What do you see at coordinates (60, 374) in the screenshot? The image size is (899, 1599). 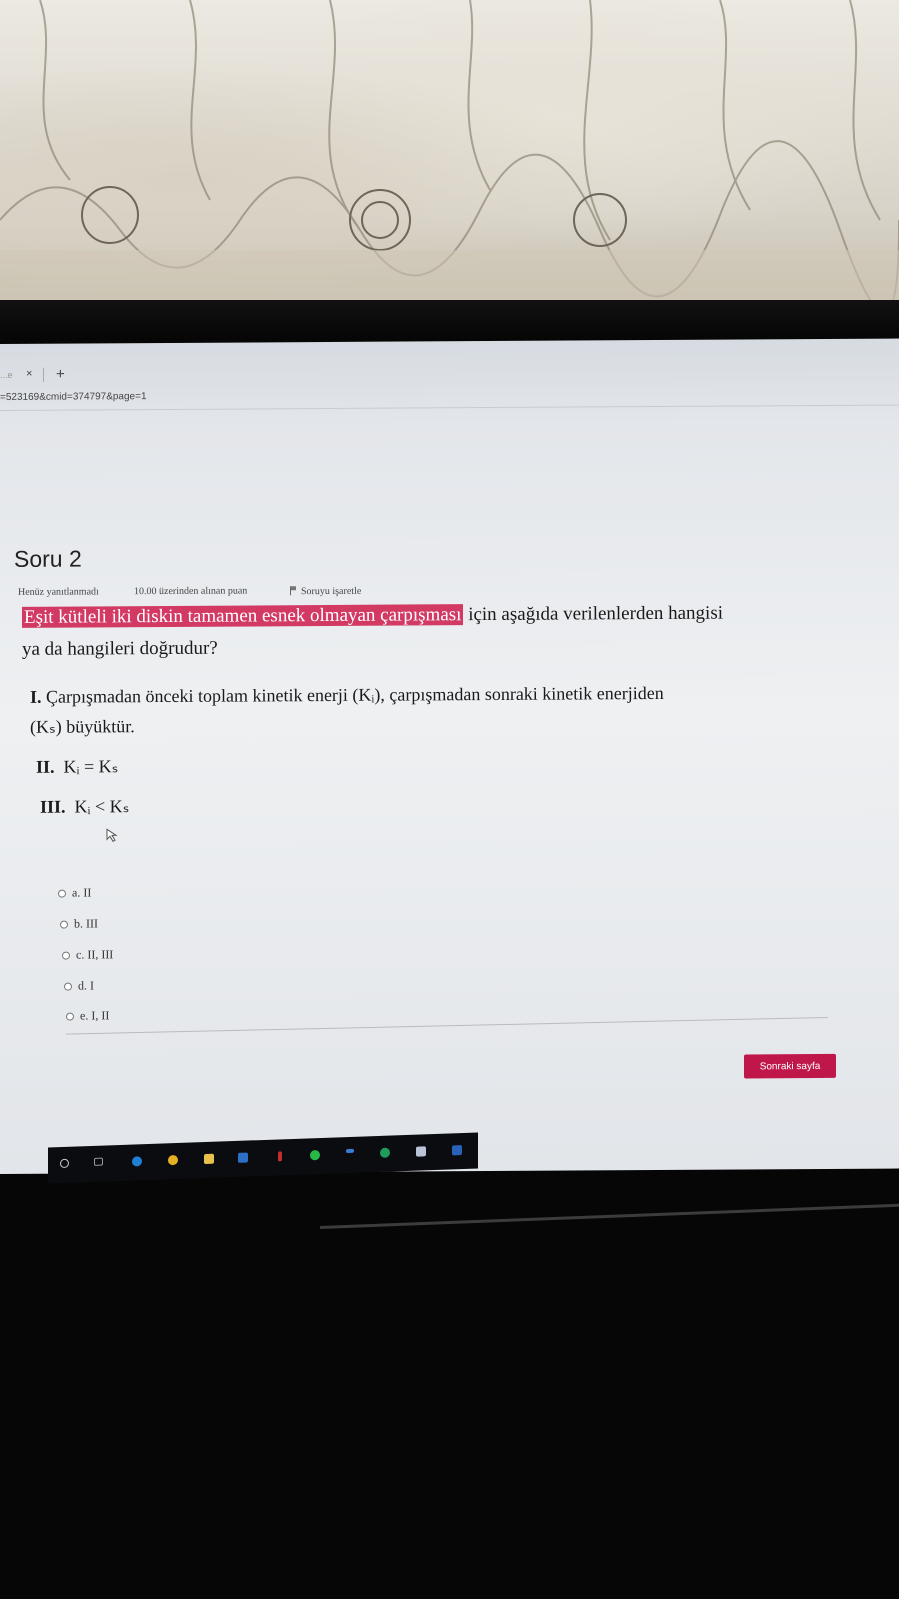 I see `new-tab-button: +` at bounding box center [60, 374].